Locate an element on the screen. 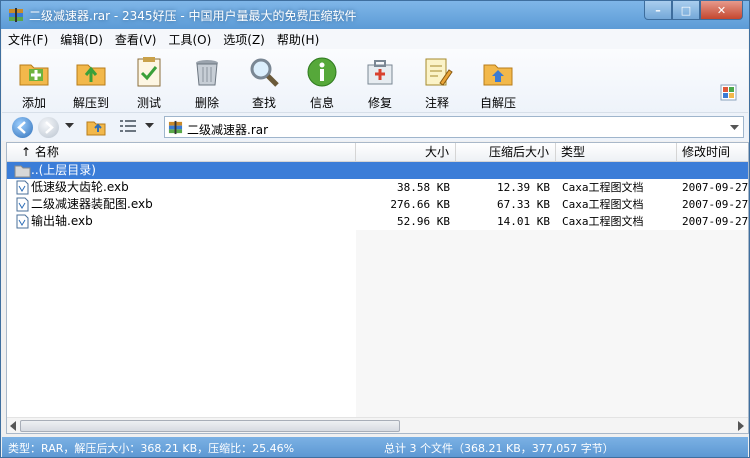 The image size is (750, 458). view-dropdown-icon is located at coordinates (149, 126).